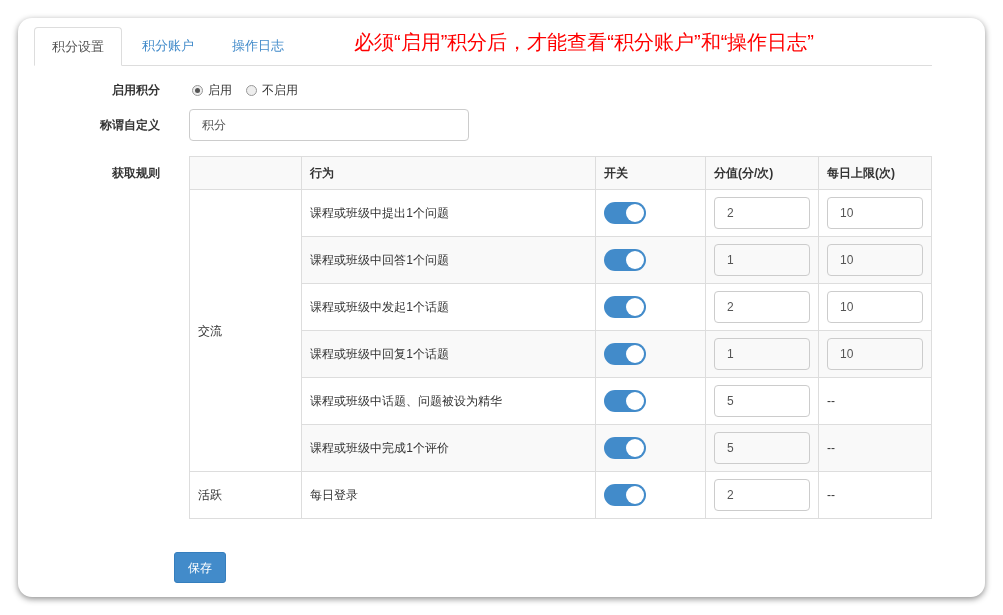  Describe the element at coordinates (584, 42) in the screenshot. I see `notice-text: 必须“启用”积分后，才能查看“积分账户”和“操作日志”` at that location.